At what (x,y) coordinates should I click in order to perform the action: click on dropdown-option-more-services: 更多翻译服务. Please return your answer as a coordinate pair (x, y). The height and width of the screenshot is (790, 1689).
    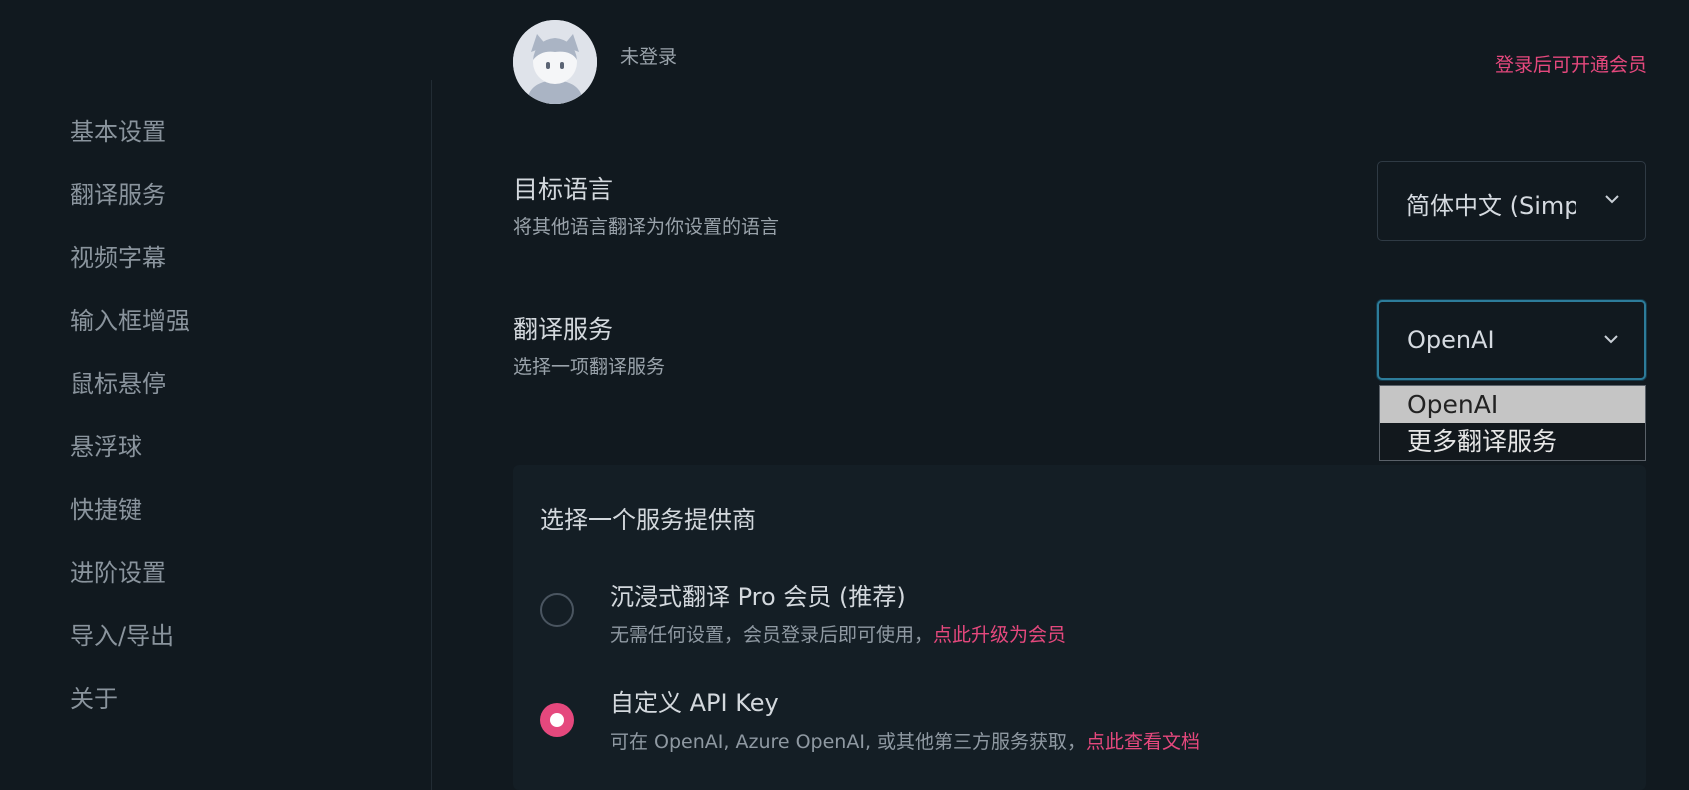
    Looking at the image, I should click on (1512, 441).